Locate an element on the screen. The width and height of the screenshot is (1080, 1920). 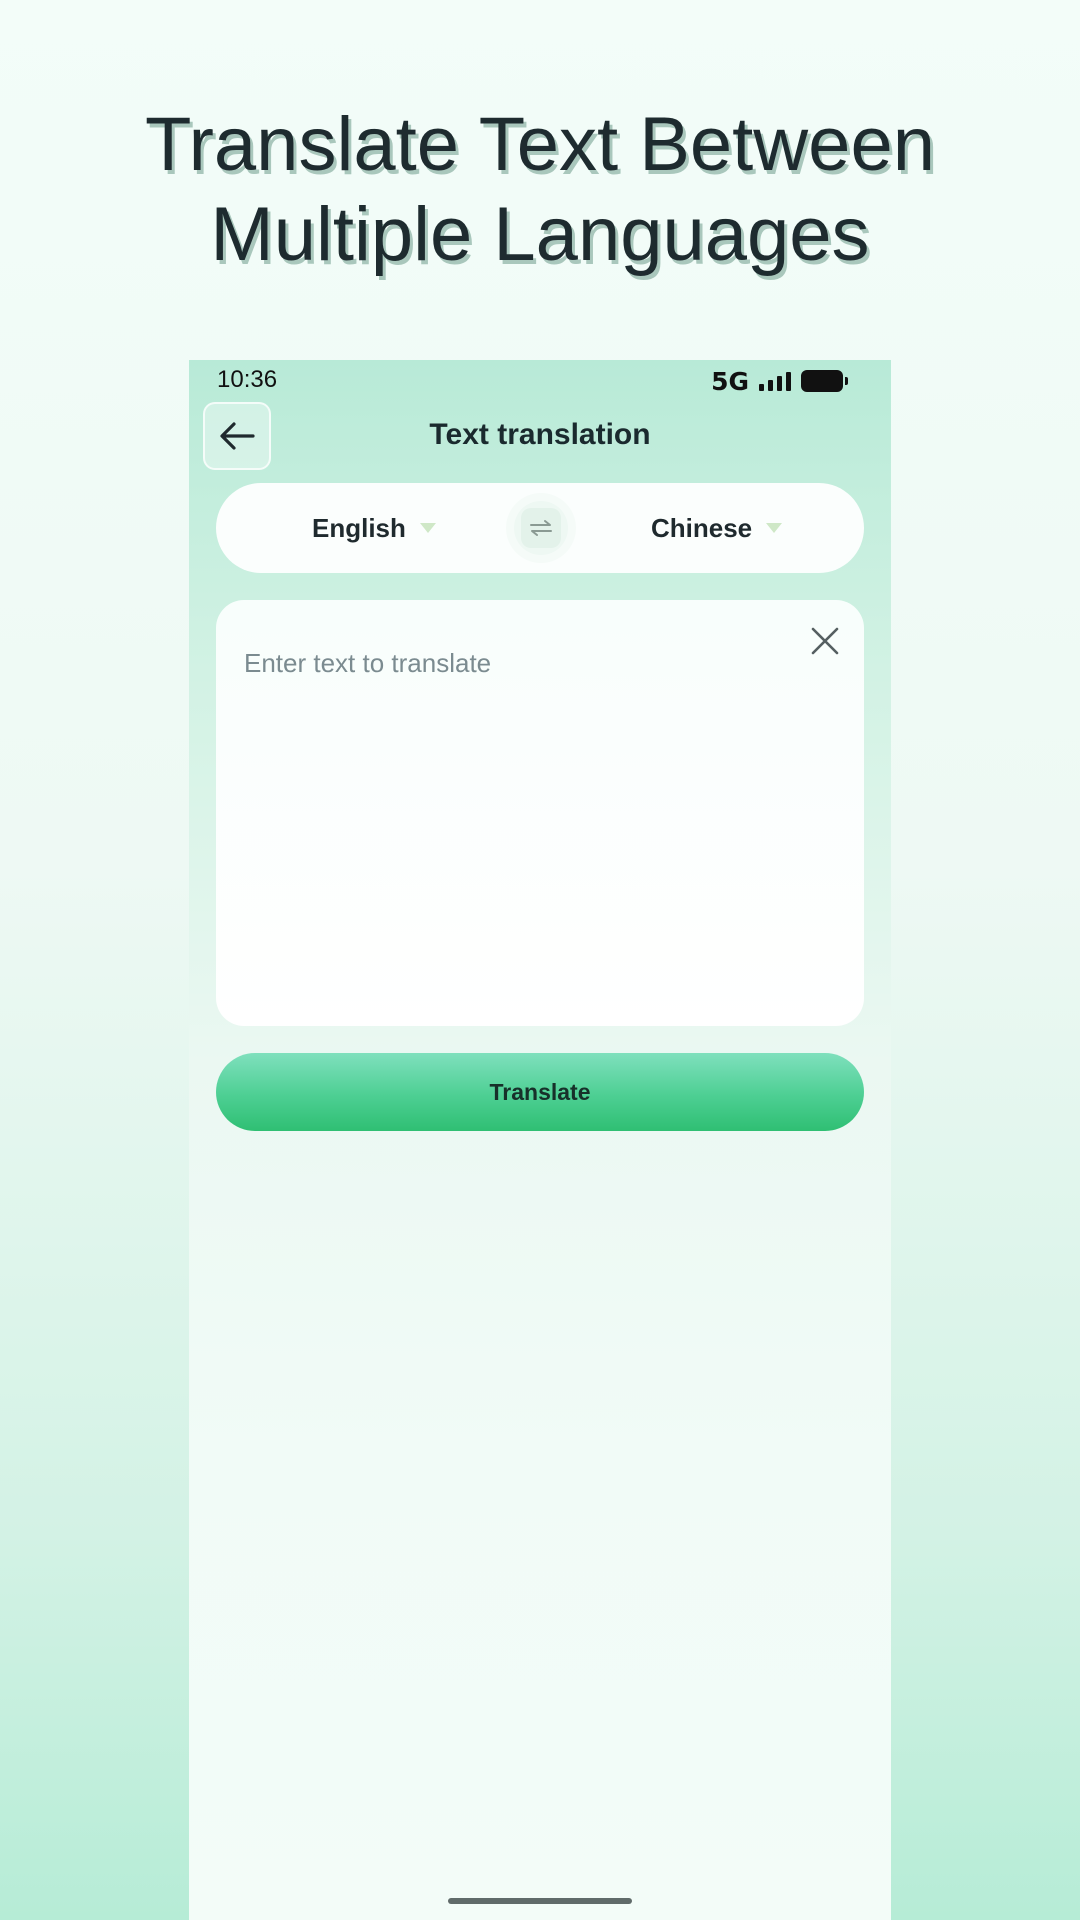
translate-button: Translate is located at coordinates (540, 1092).